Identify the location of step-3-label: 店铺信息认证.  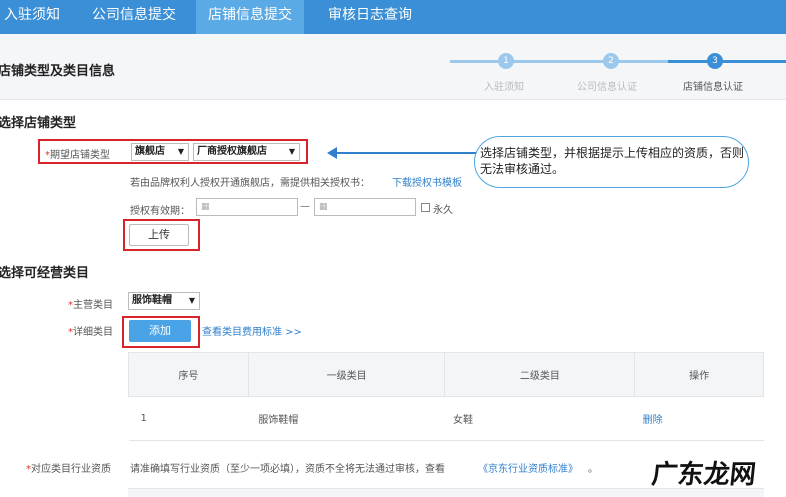
(713, 87).